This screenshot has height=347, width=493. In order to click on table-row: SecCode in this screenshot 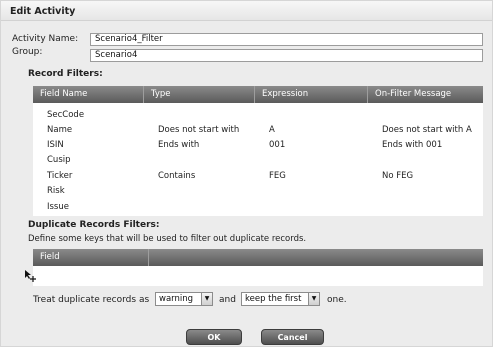, I will do `click(258, 115)`.